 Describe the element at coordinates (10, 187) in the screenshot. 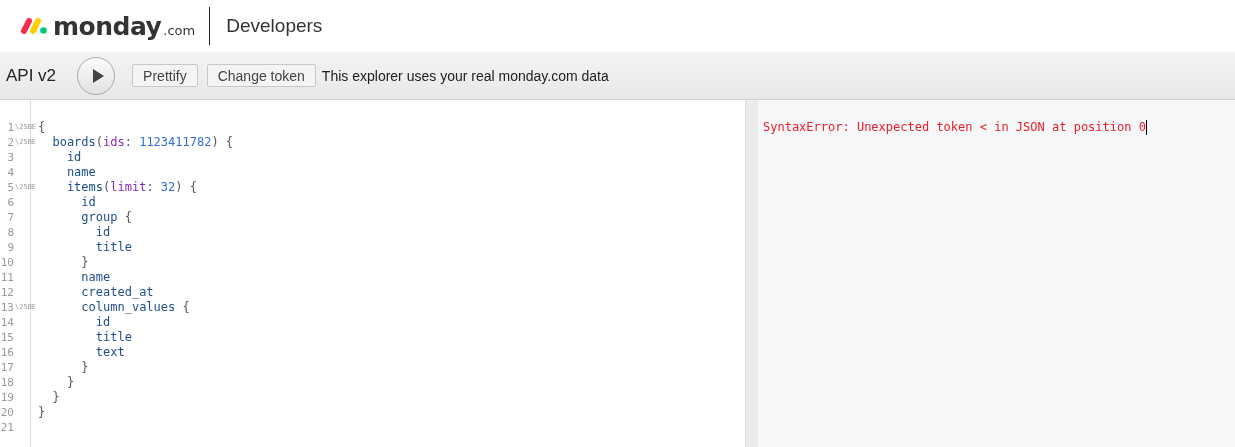

I see `line-number: 5` at that location.